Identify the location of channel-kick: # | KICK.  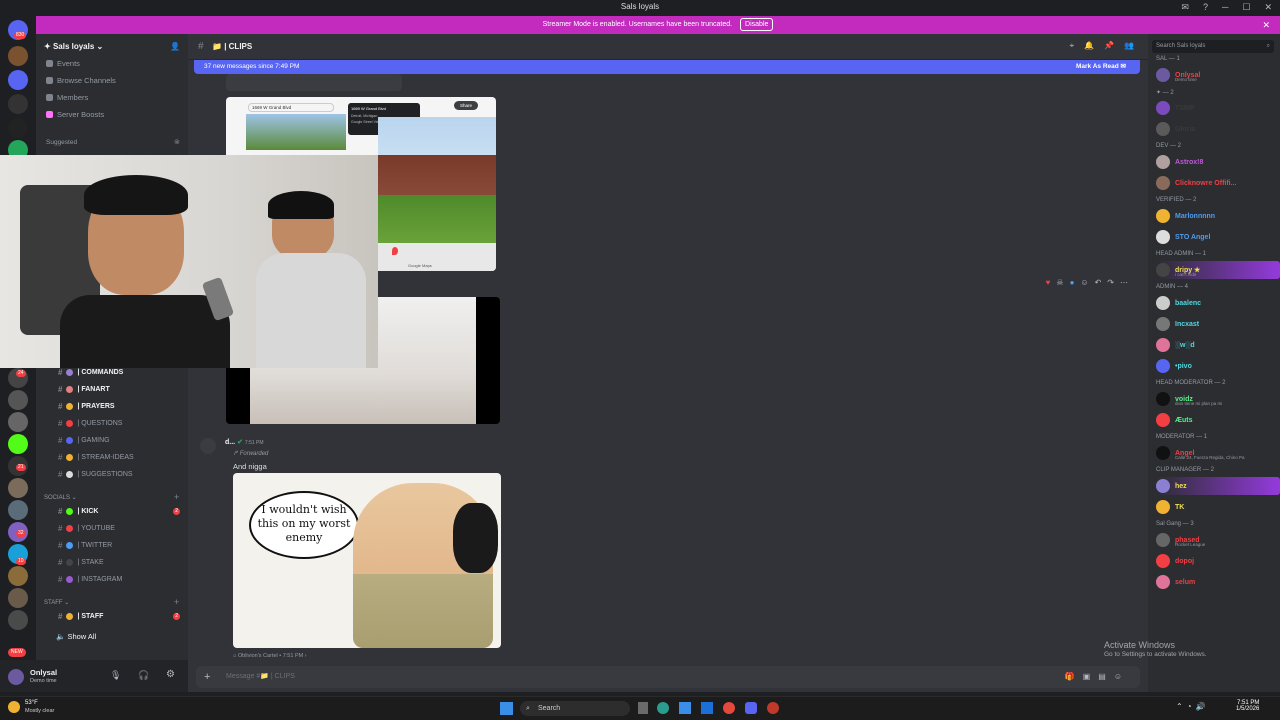
(78, 511).